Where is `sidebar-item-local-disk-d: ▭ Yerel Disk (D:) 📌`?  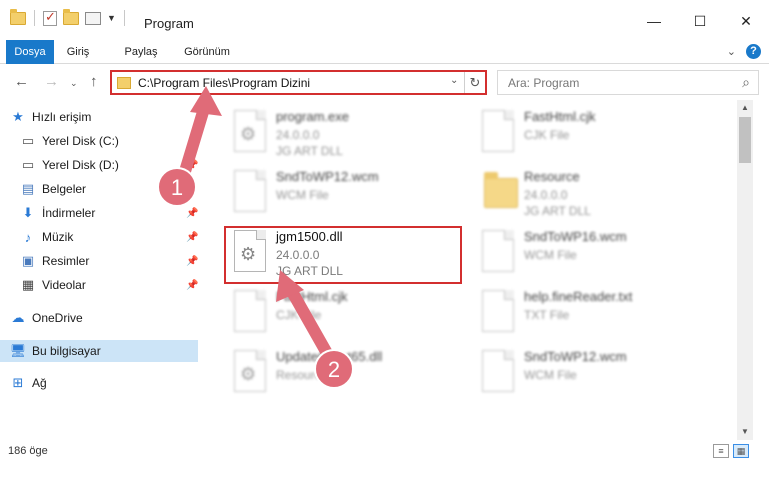
sidebar-item-local-disk-d: ▭ Yerel Disk (D:) 📌 is located at coordinates (110, 165).